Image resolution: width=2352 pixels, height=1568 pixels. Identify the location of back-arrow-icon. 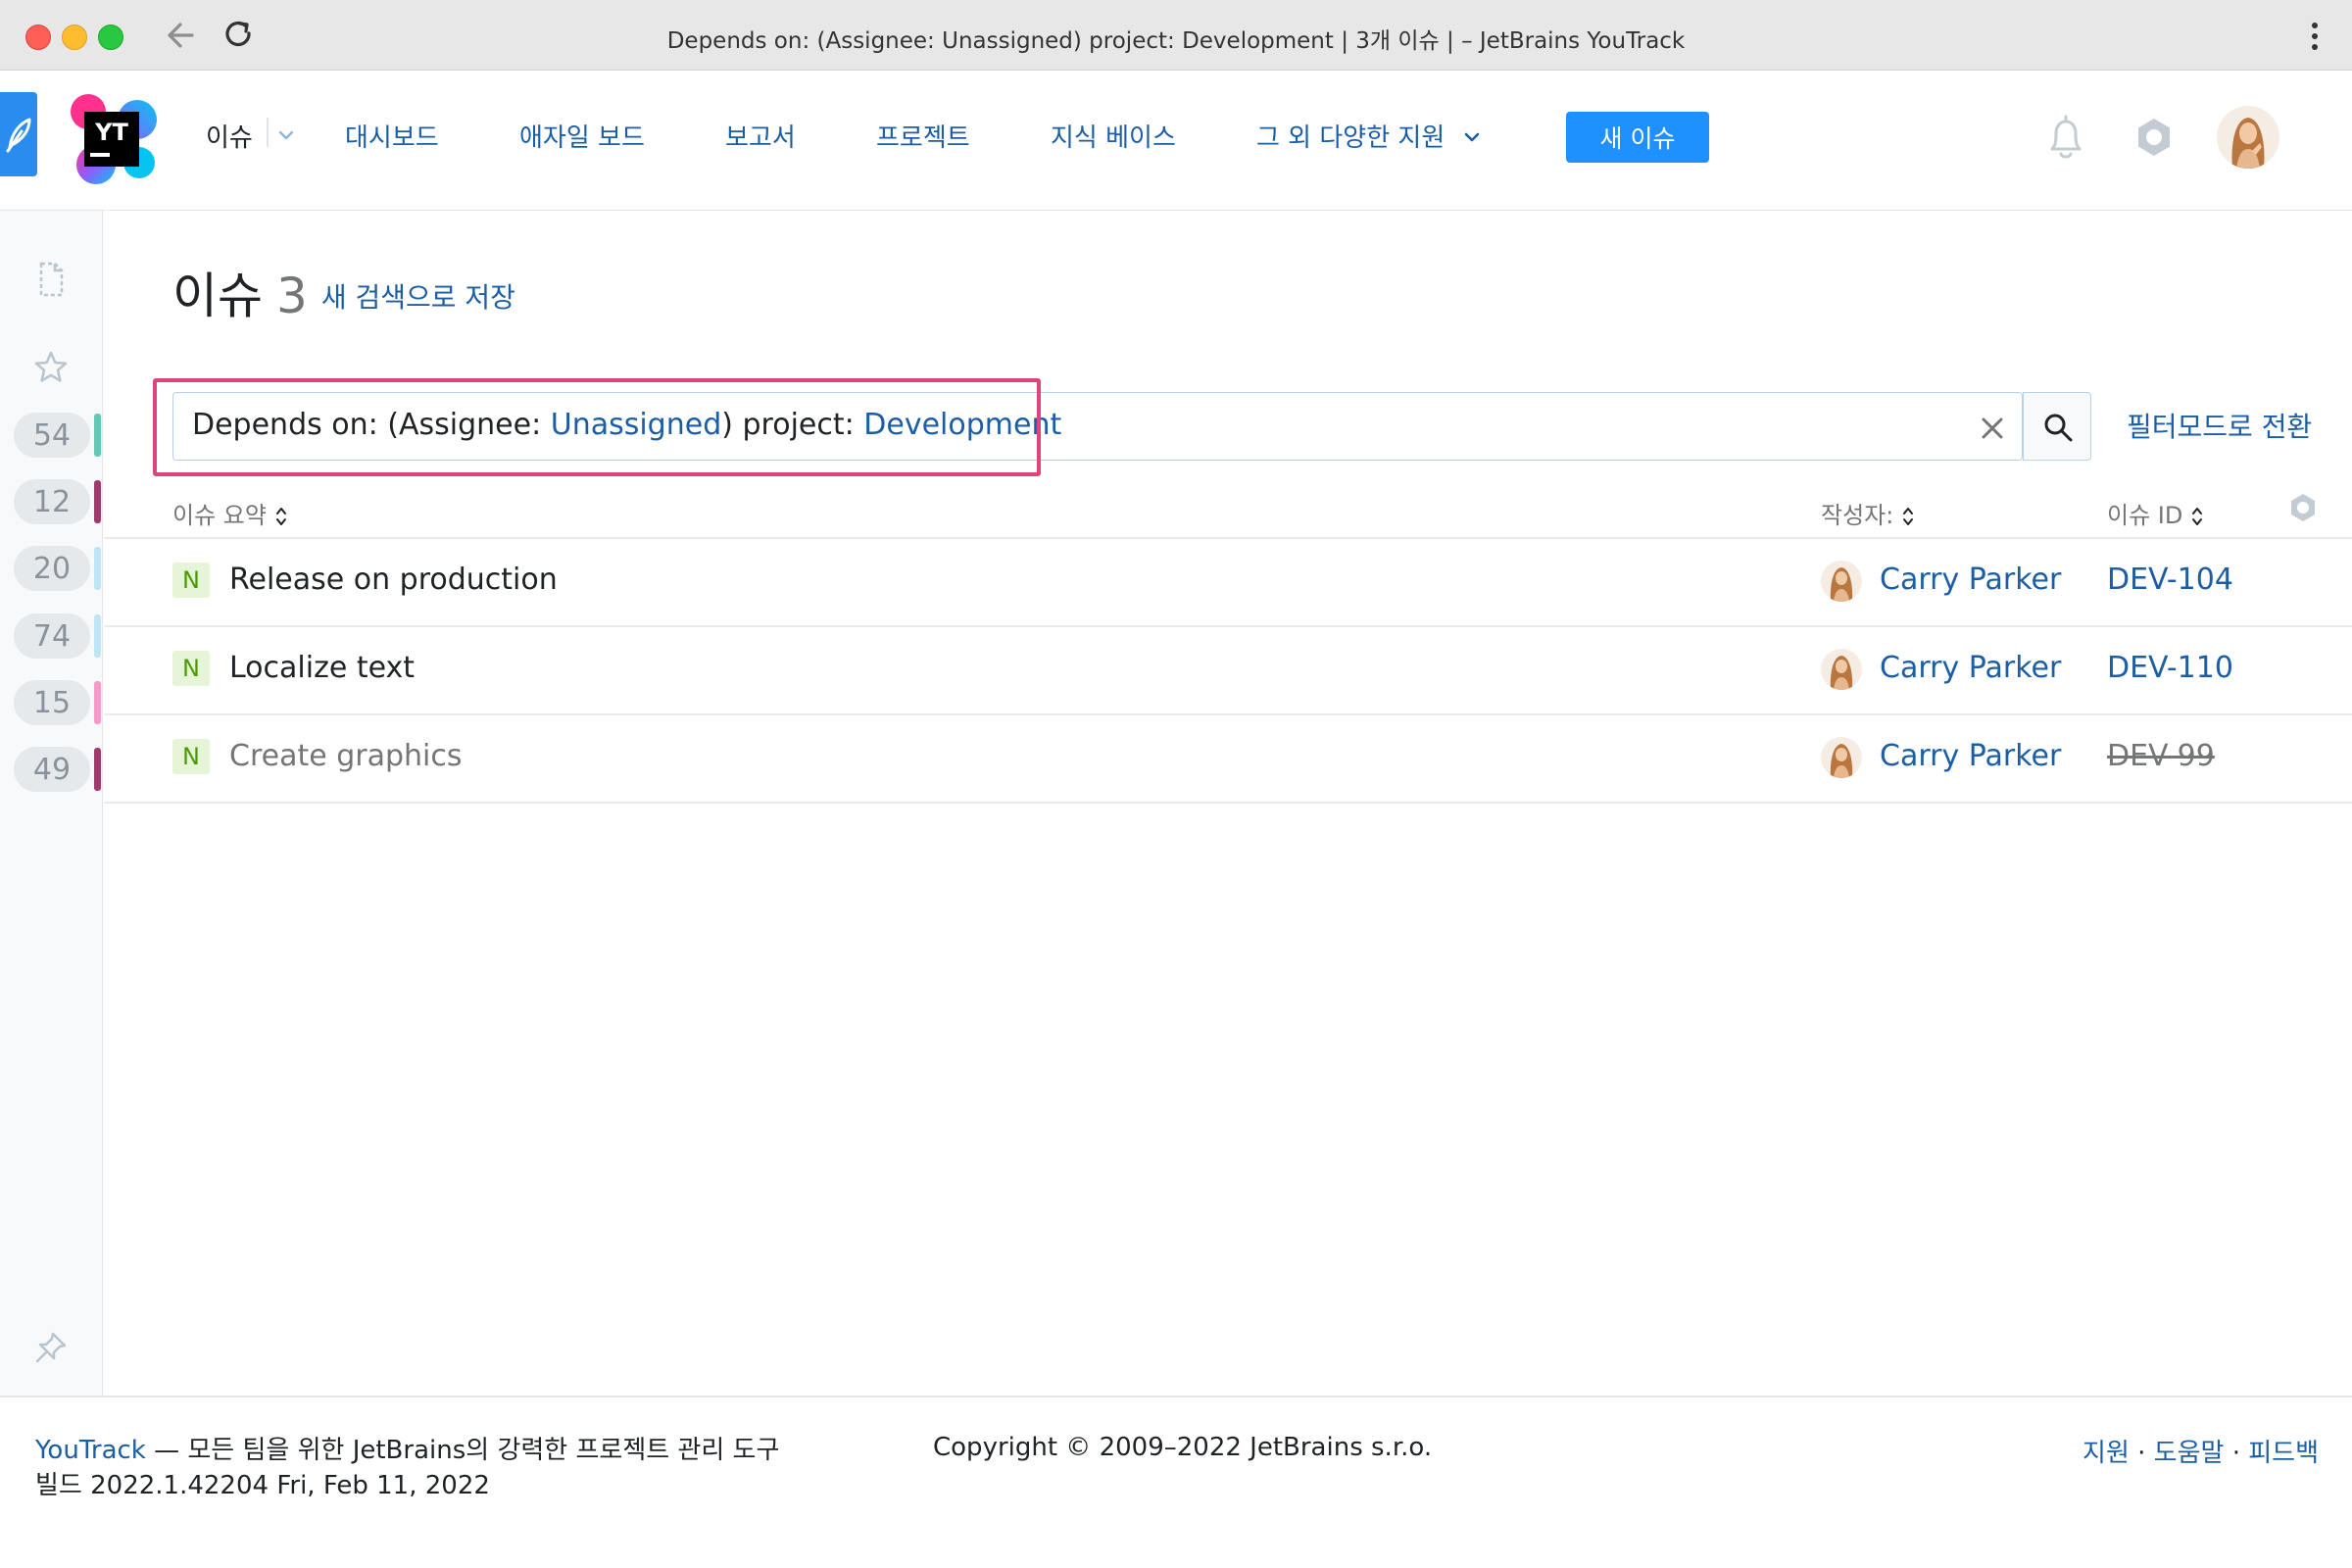
(182, 35).